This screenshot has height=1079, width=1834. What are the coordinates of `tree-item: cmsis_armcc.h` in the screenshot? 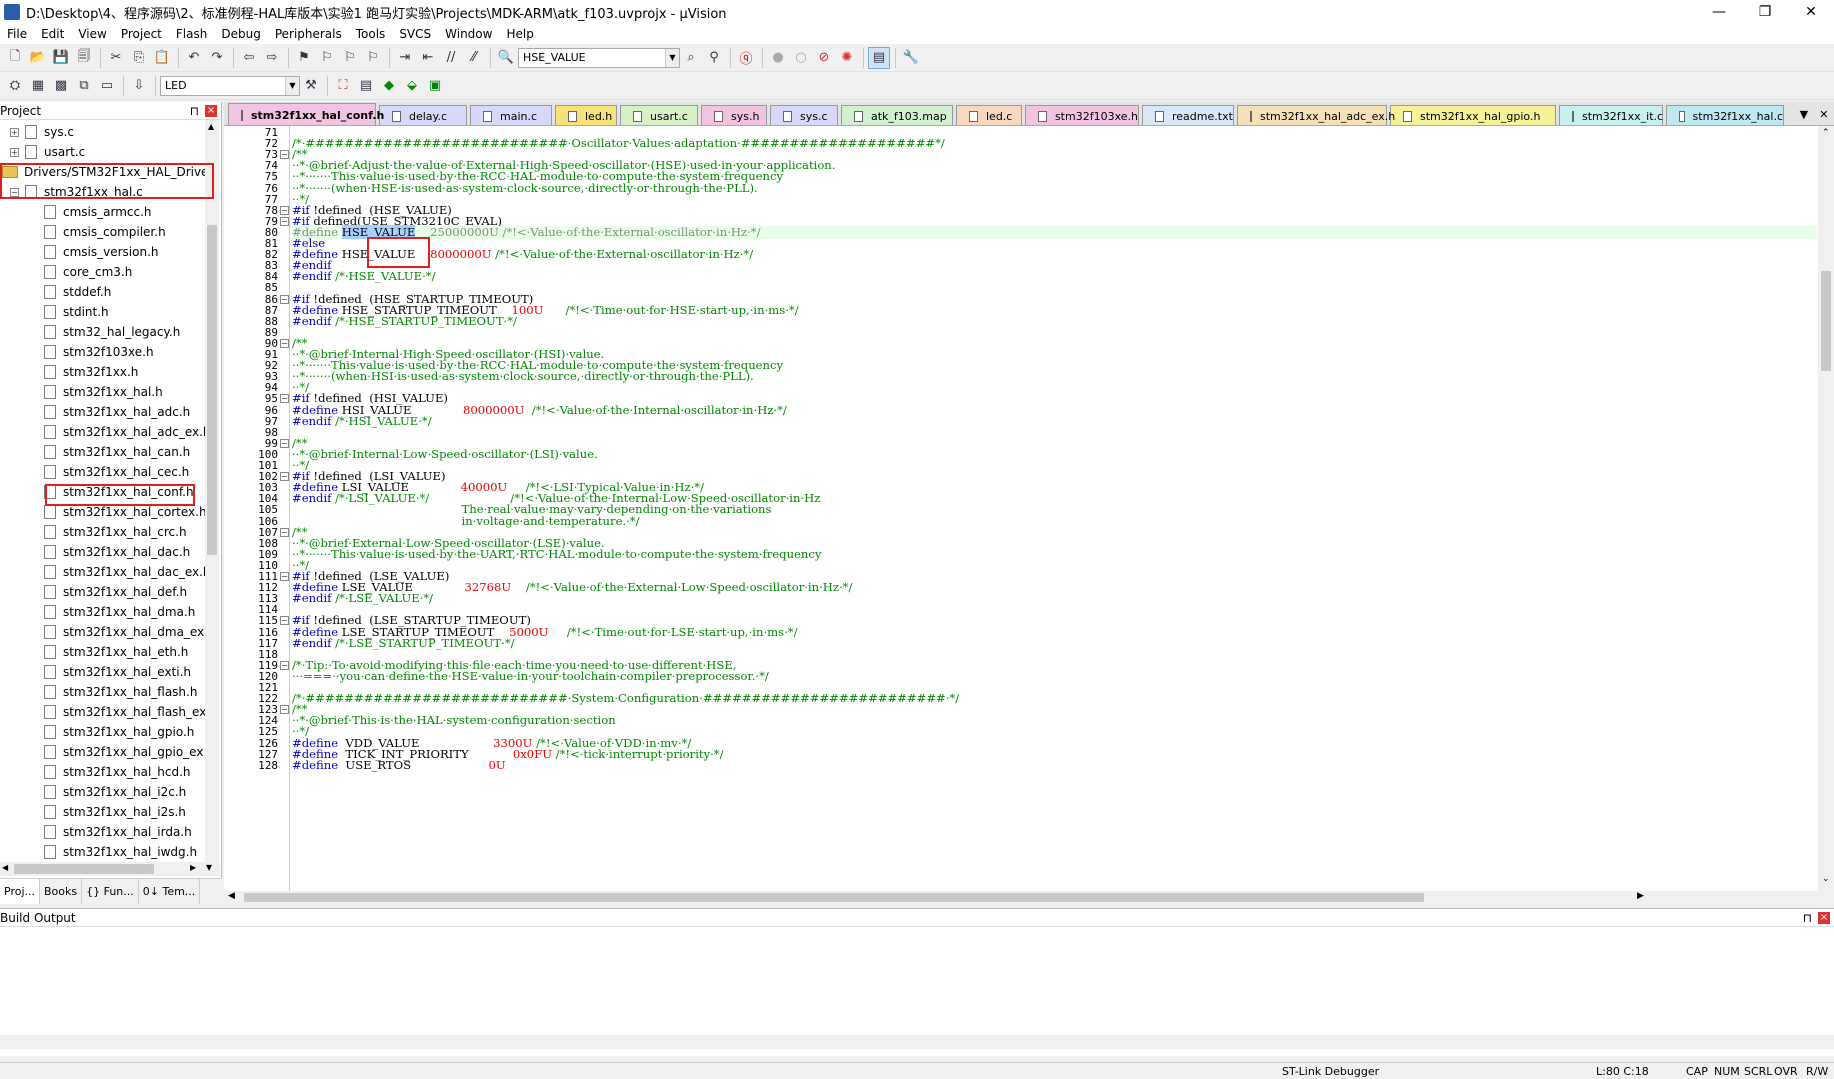 It's located at (98, 212).